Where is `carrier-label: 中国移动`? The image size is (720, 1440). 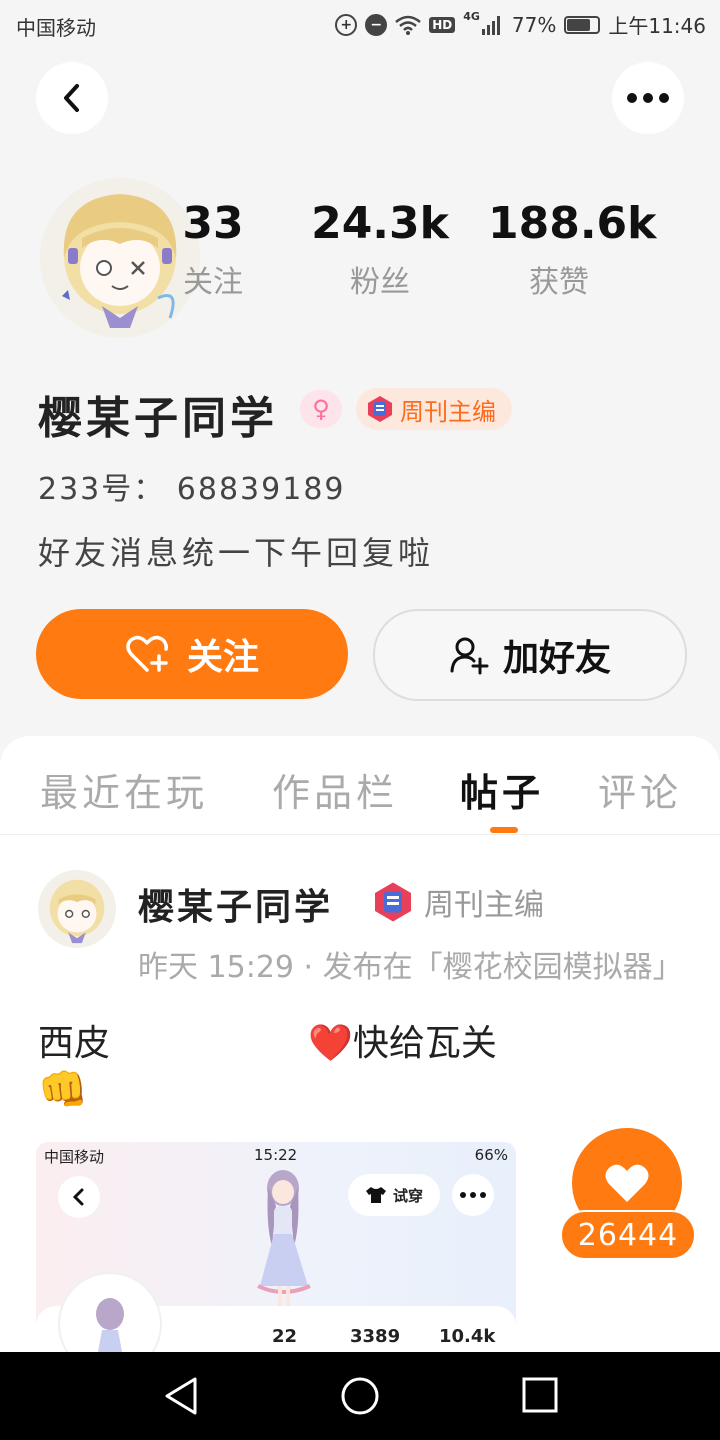
carrier-label: 中国移动 is located at coordinates (56, 28).